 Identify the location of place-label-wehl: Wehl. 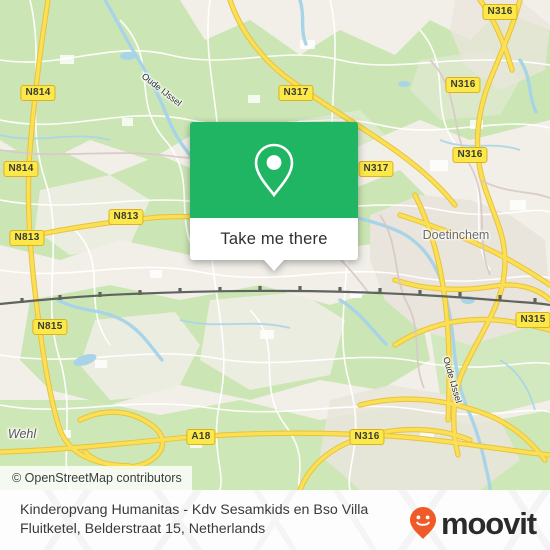
(22, 434).